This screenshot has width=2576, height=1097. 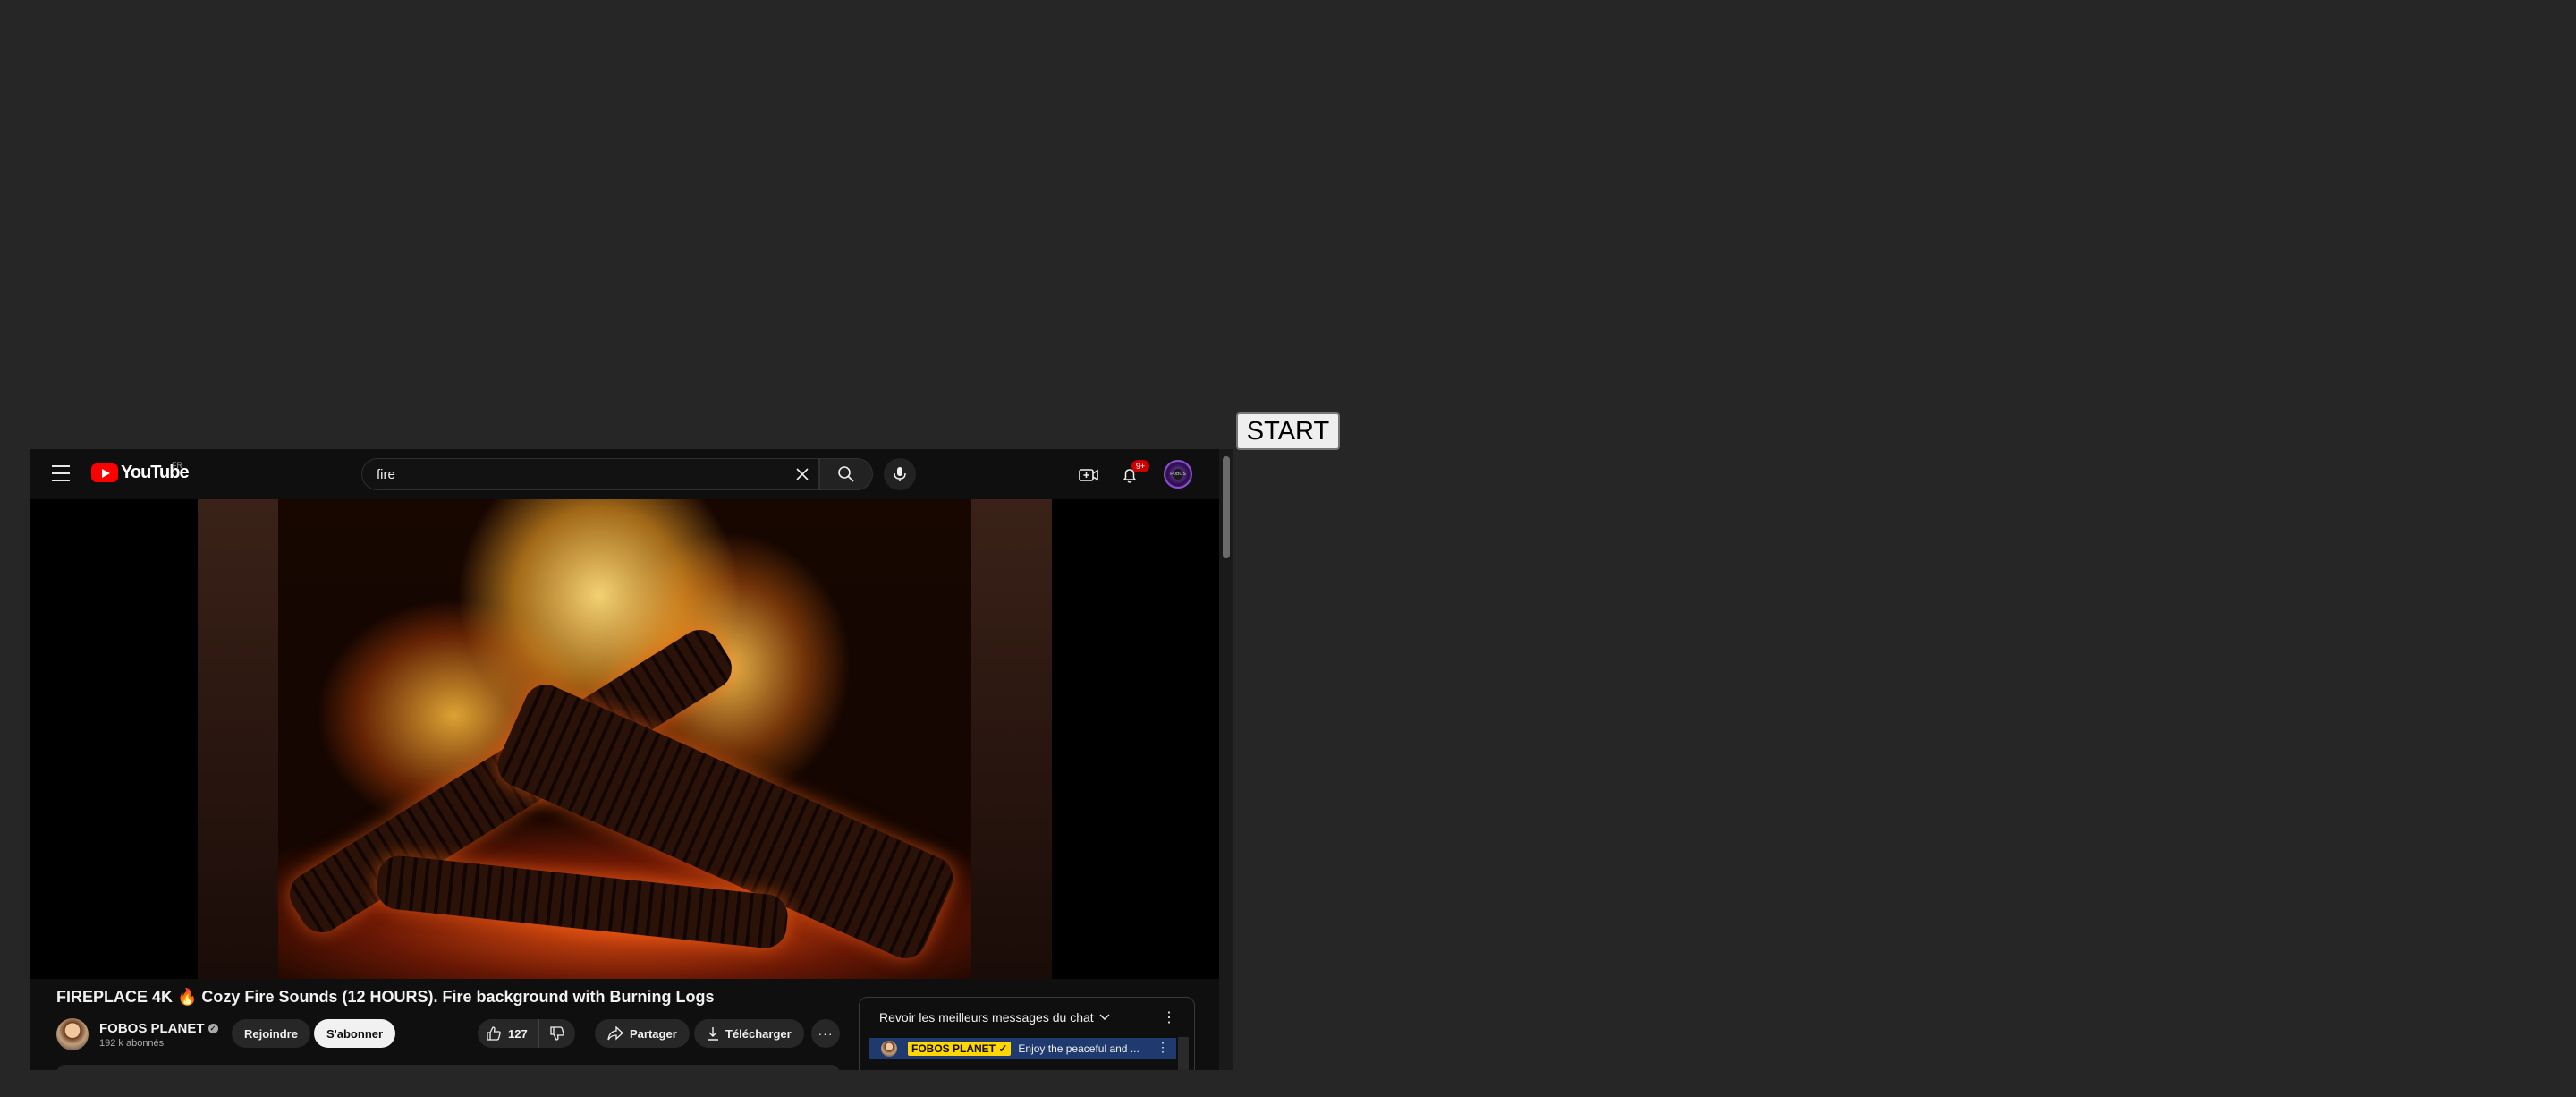 What do you see at coordinates (1163, 1047) in the screenshot?
I see `chat-message-menu: ⋮` at bounding box center [1163, 1047].